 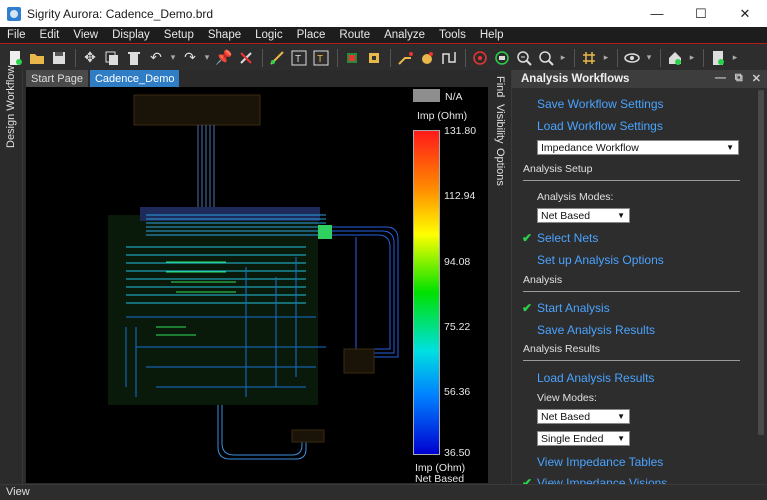 I want to click on legend-tick: 131.80, so click(x=460, y=131).